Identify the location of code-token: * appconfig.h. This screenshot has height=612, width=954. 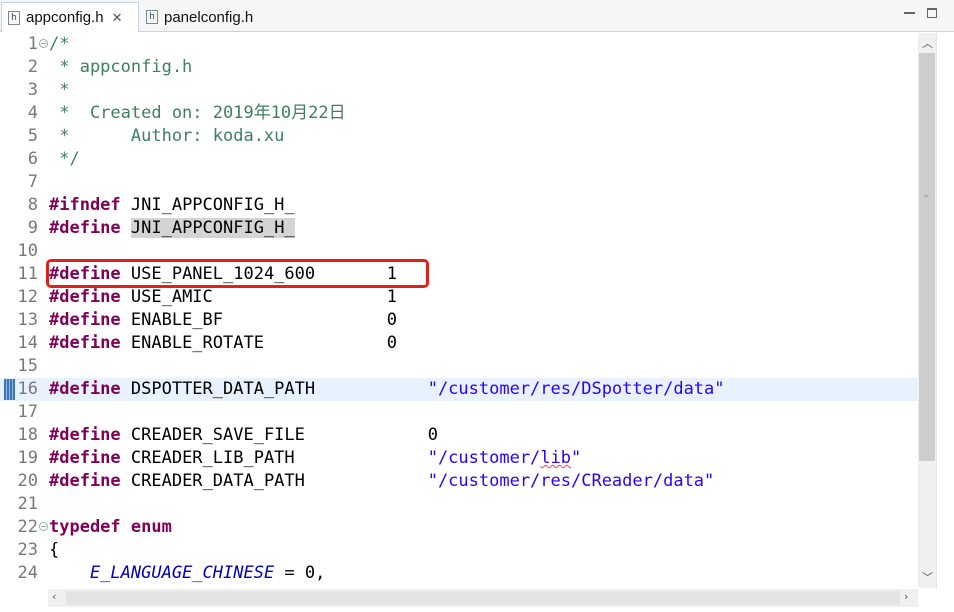
(121, 67).